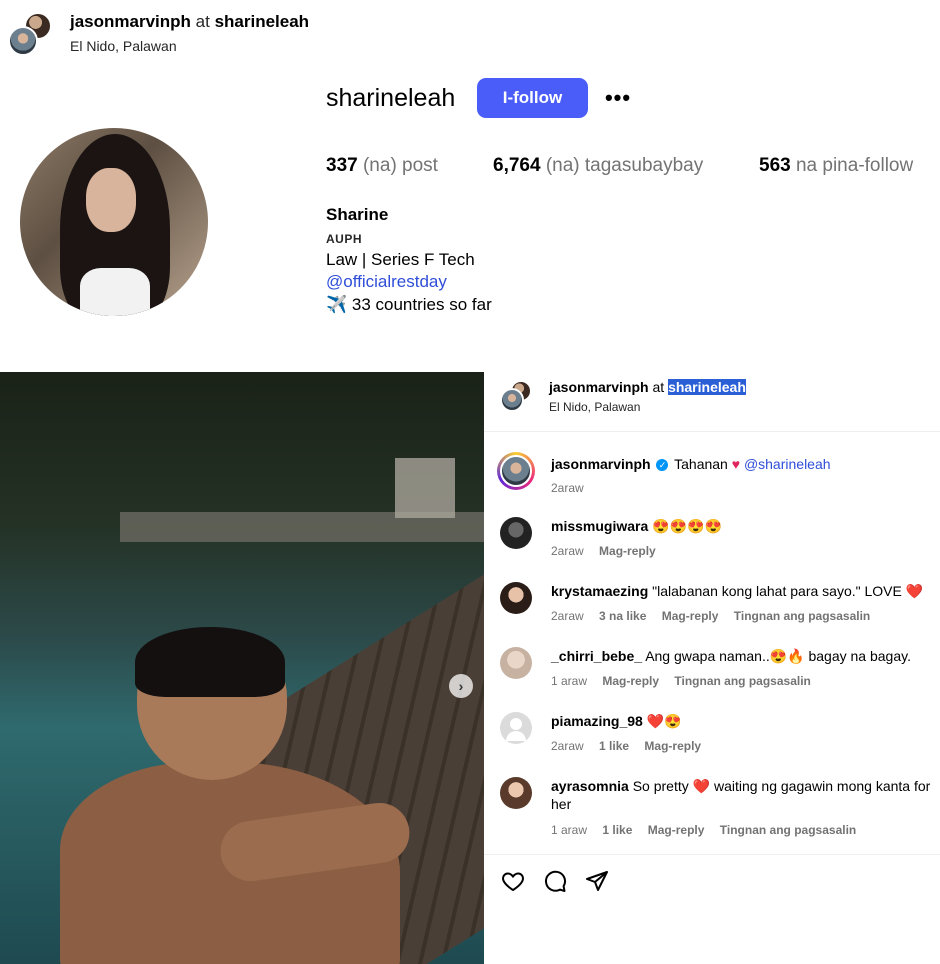  What do you see at coordinates (662, 465) in the screenshot?
I see `verified-badge-icon: ✓` at bounding box center [662, 465].